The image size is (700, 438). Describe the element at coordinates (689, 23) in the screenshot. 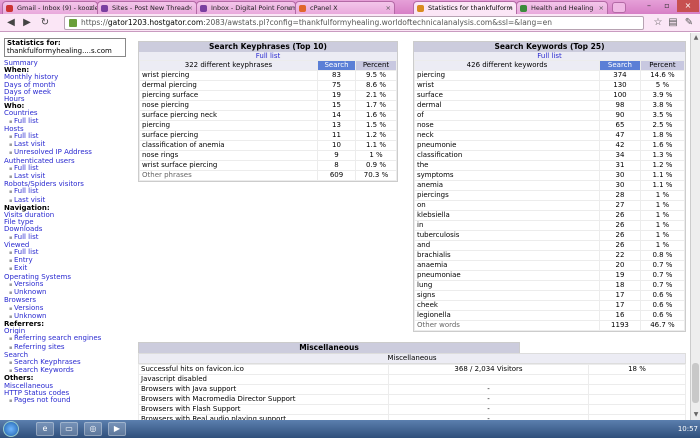

I see `wrench-icon: ✎` at that location.